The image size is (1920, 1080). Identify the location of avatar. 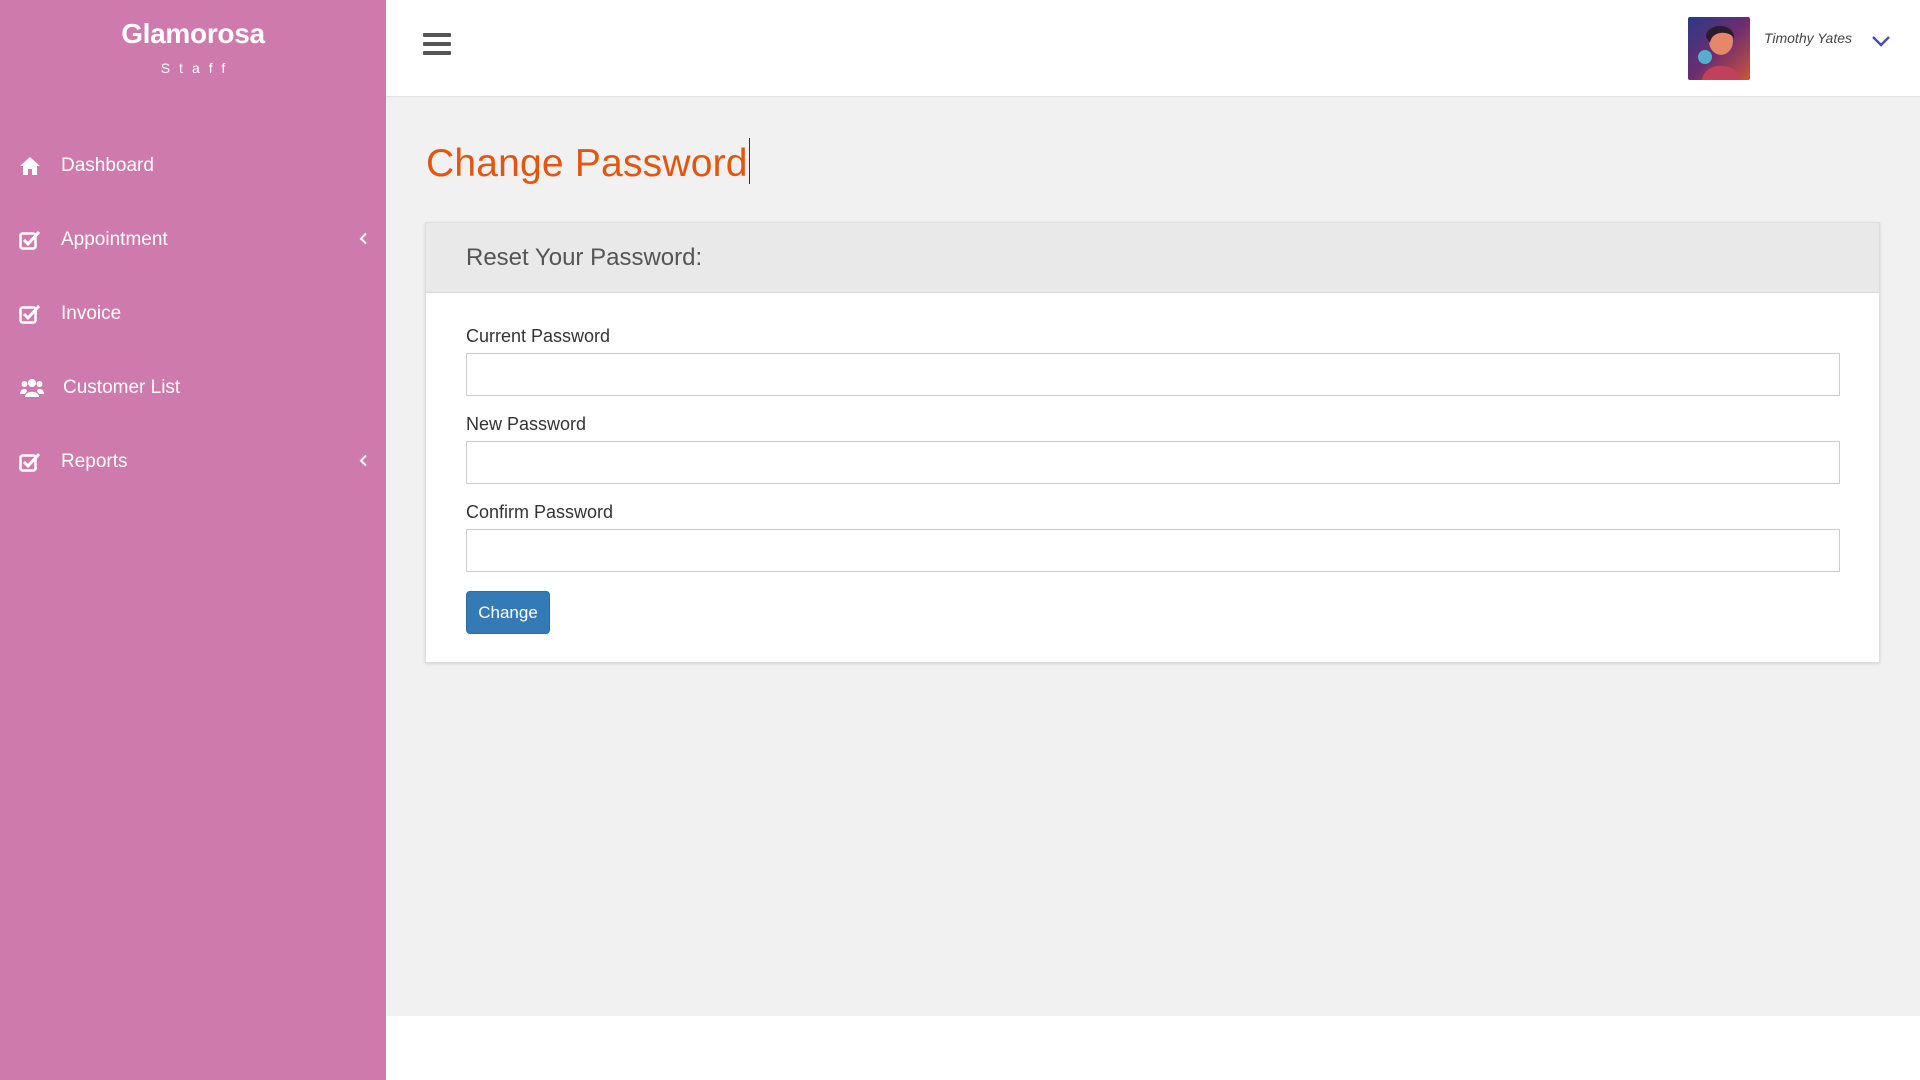
(1718, 48).